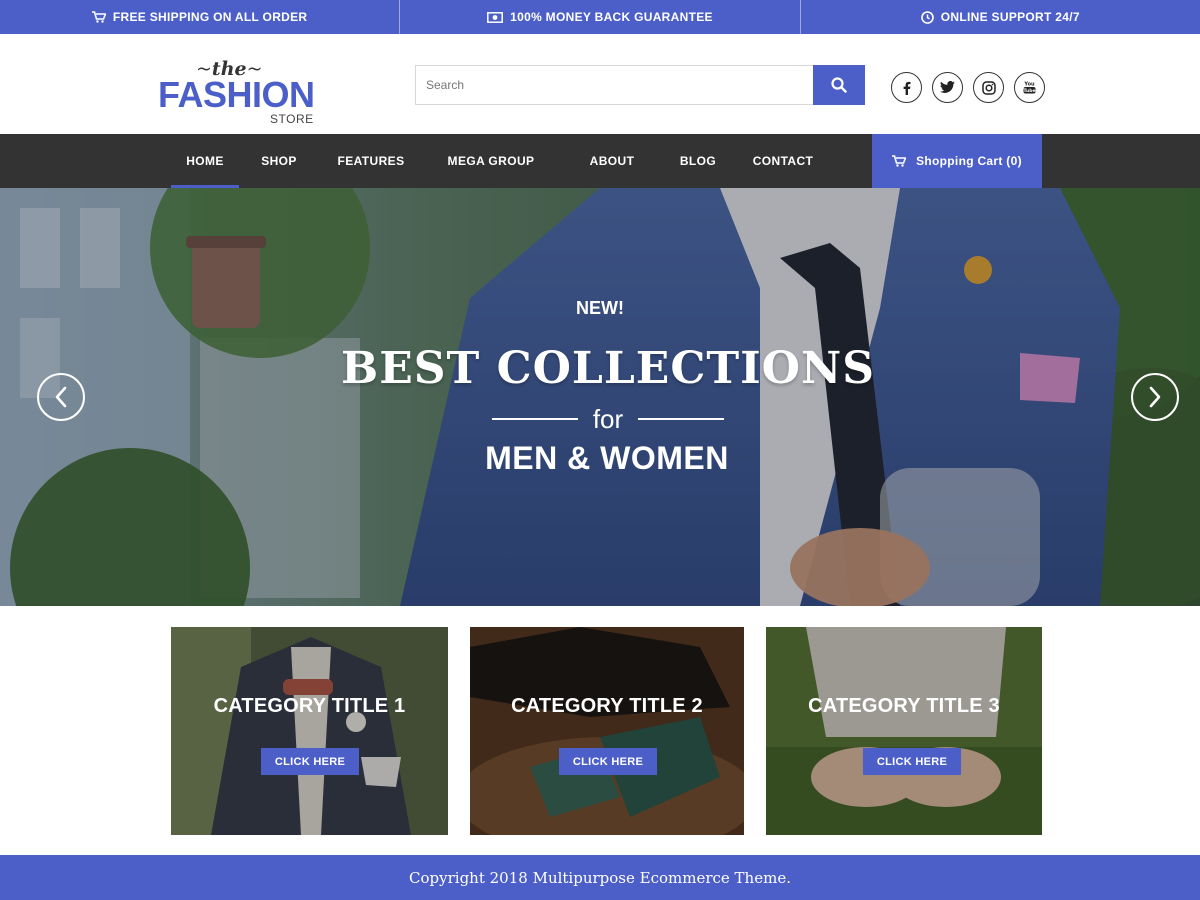 This screenshot has width=1200, height=900. I want to click on category-button-2: CLICK HERE, so click(608, 761).